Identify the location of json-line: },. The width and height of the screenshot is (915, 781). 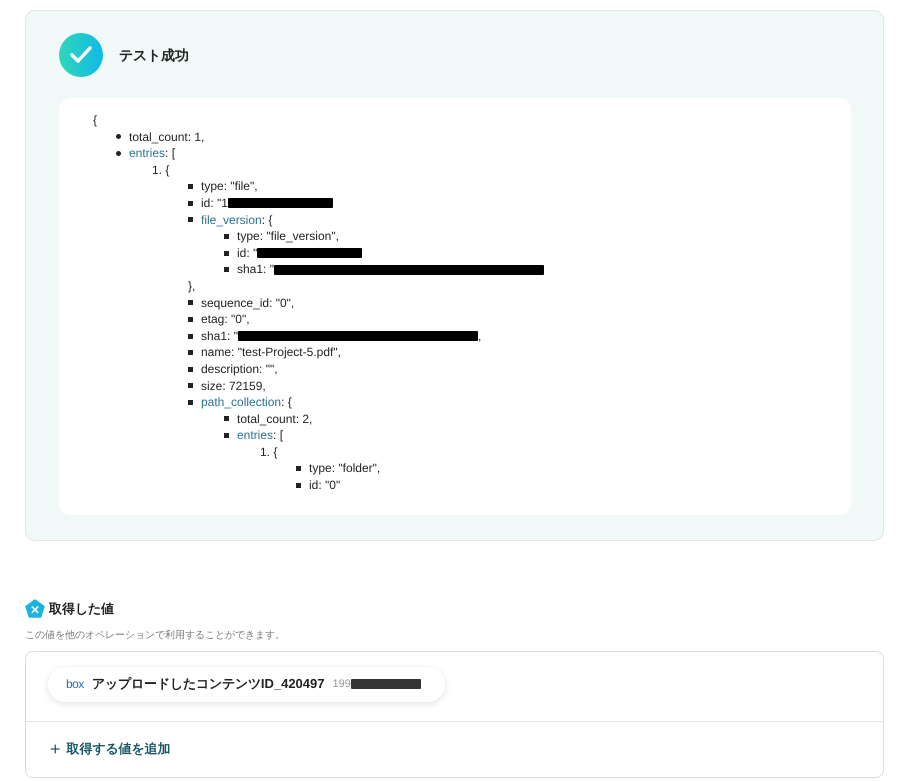
(192, 286).